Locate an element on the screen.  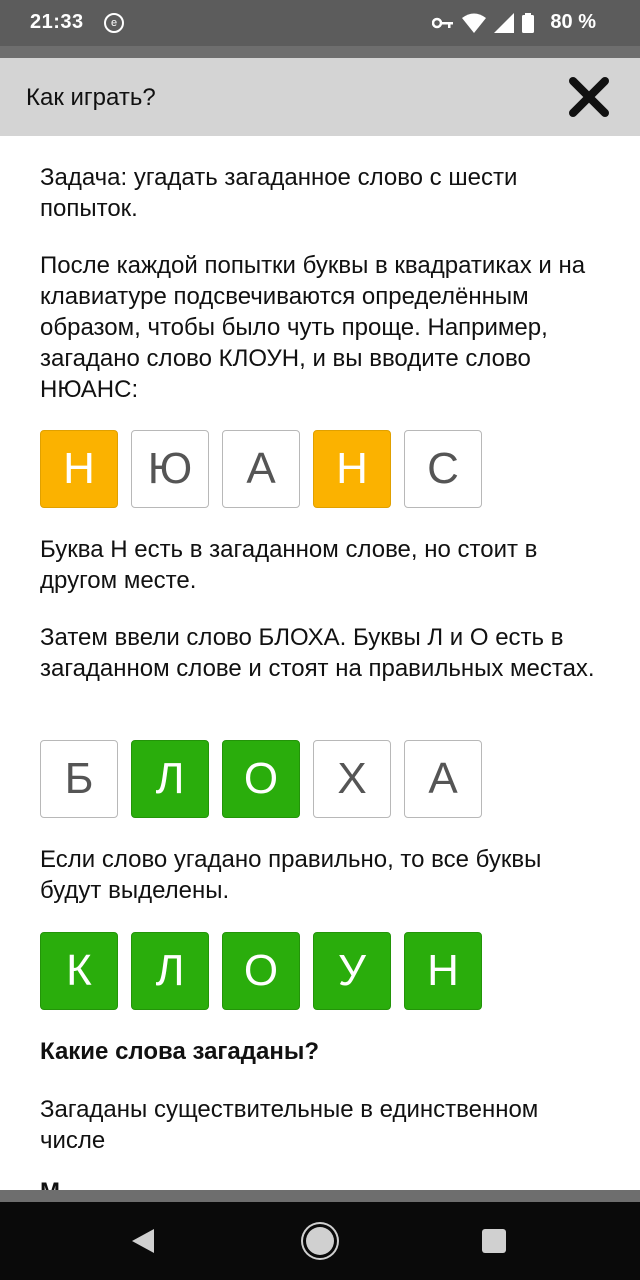
close-icon is located at coordinates (589, 97).